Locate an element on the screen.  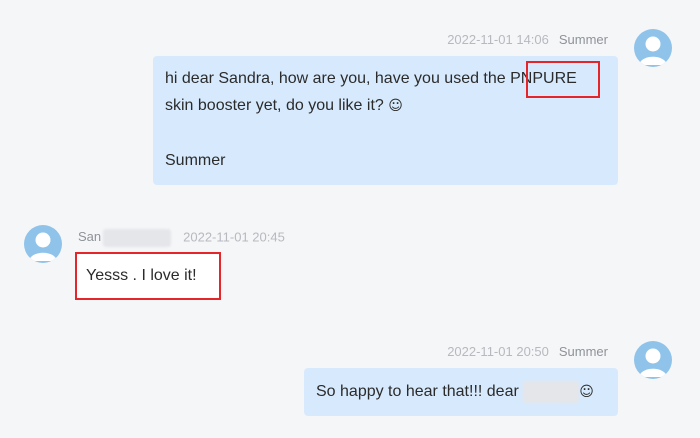
message-1-sender: Summer is located at coordinates (583, 39).